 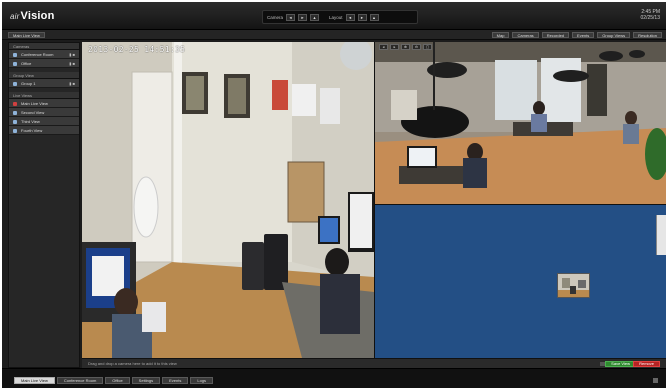 What do you see at coordinates (44, 75) in the screenshot?
I see `sidebar-section-group-view: Group View` at bounding box center [44, 75].